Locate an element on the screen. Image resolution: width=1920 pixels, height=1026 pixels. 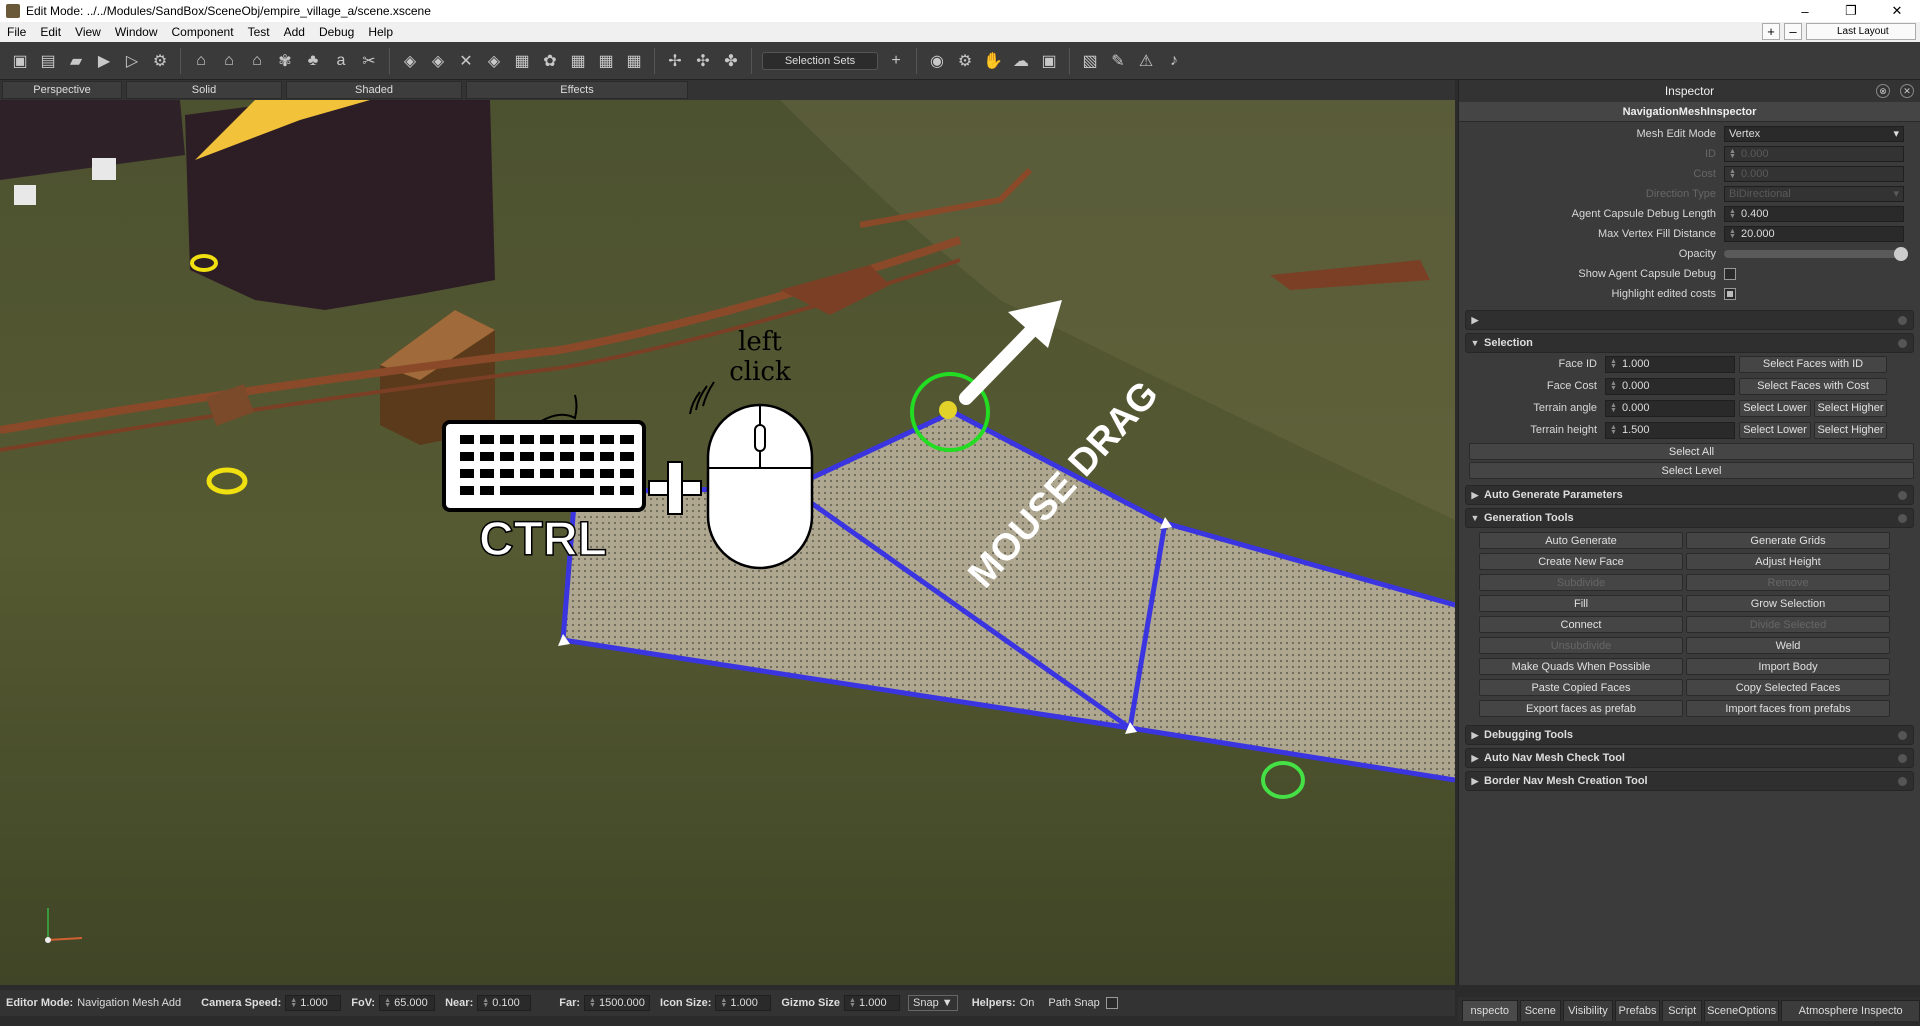
menu-view: View is located at coordinates (88, 32).